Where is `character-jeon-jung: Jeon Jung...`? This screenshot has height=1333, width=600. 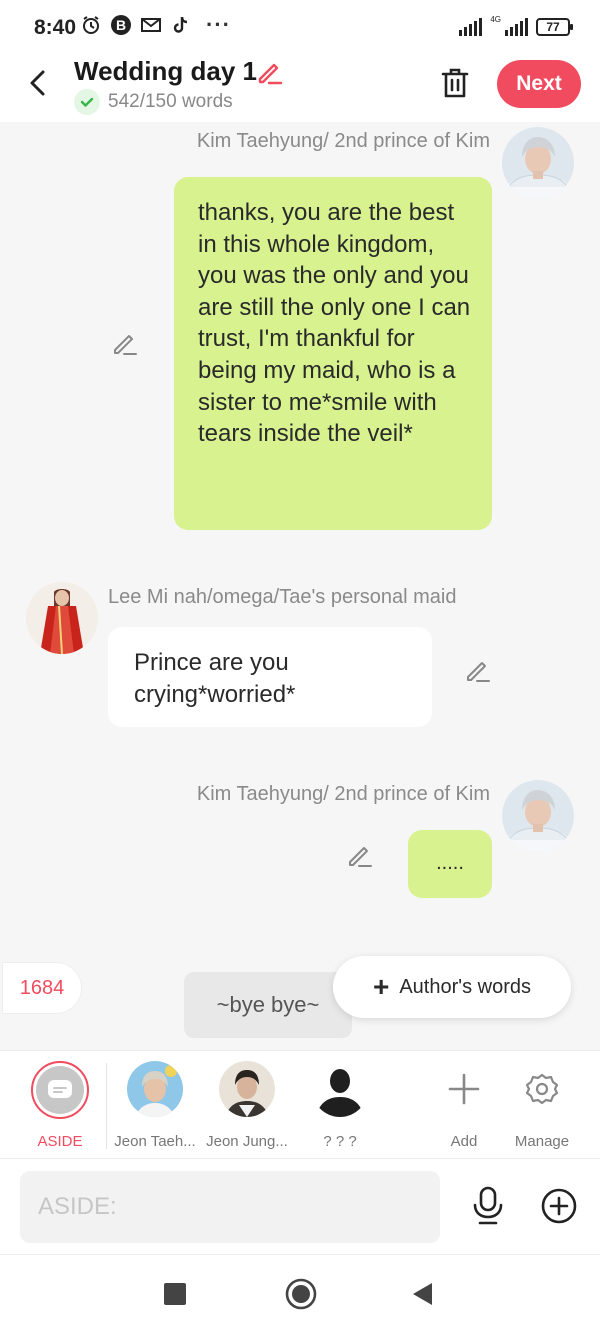
character-jeon-jung: Jeon Jung... is located at coordinates (247, 1105).